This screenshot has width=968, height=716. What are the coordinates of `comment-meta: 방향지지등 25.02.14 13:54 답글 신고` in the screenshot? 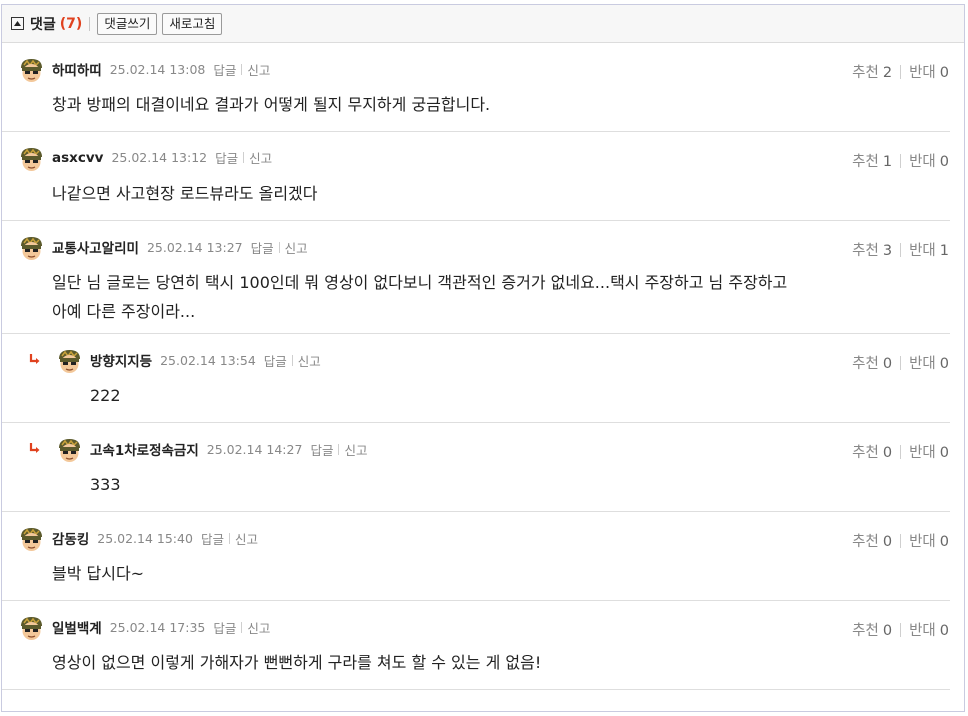 It's located at (205, 360).